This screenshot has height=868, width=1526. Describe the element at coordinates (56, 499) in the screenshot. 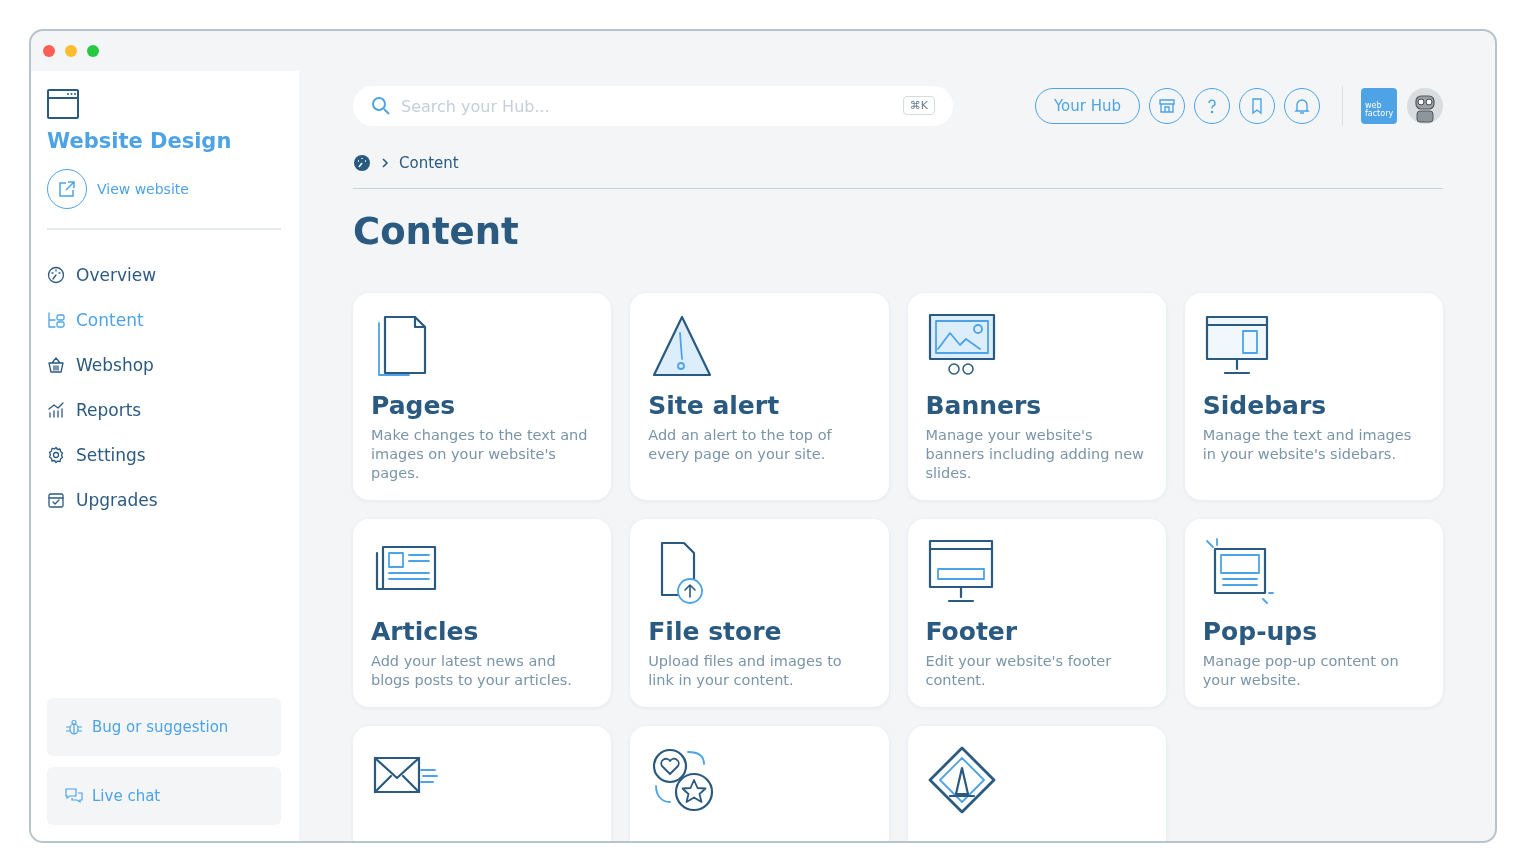

I see `calendar-check-icon` at that location.